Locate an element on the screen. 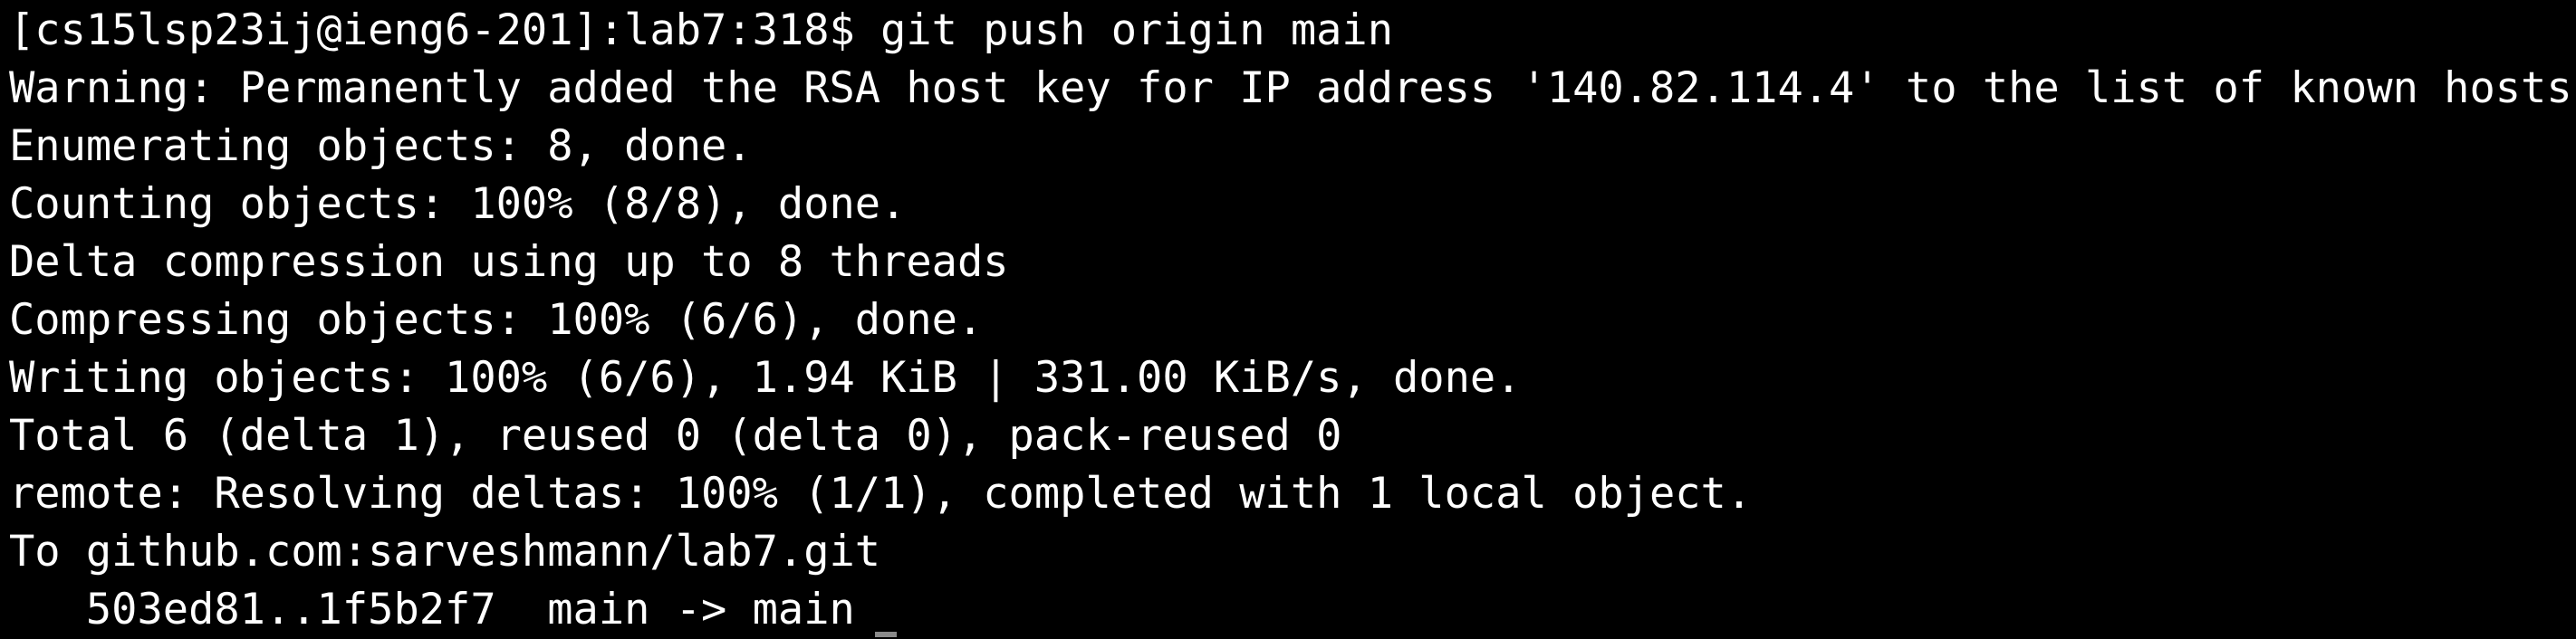 The width and height of the screenshot is (2576, 639). output-compressing-line: Compressing objects: 100% (6/6), done. is located at coordinates (496, 320).